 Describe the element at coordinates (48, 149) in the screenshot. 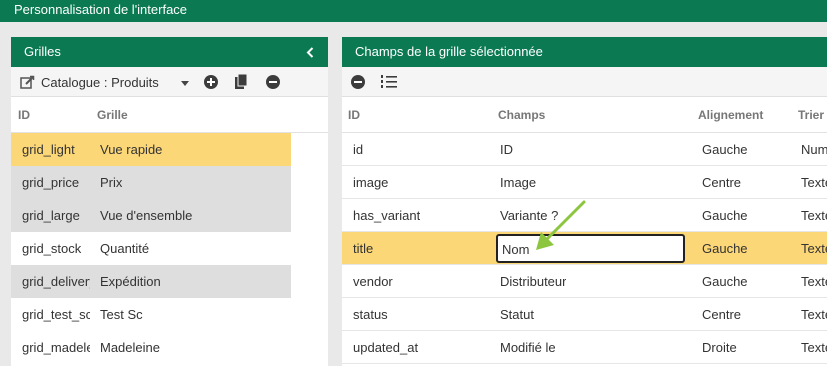

I see `grid-row-id: grid_light` at that location.